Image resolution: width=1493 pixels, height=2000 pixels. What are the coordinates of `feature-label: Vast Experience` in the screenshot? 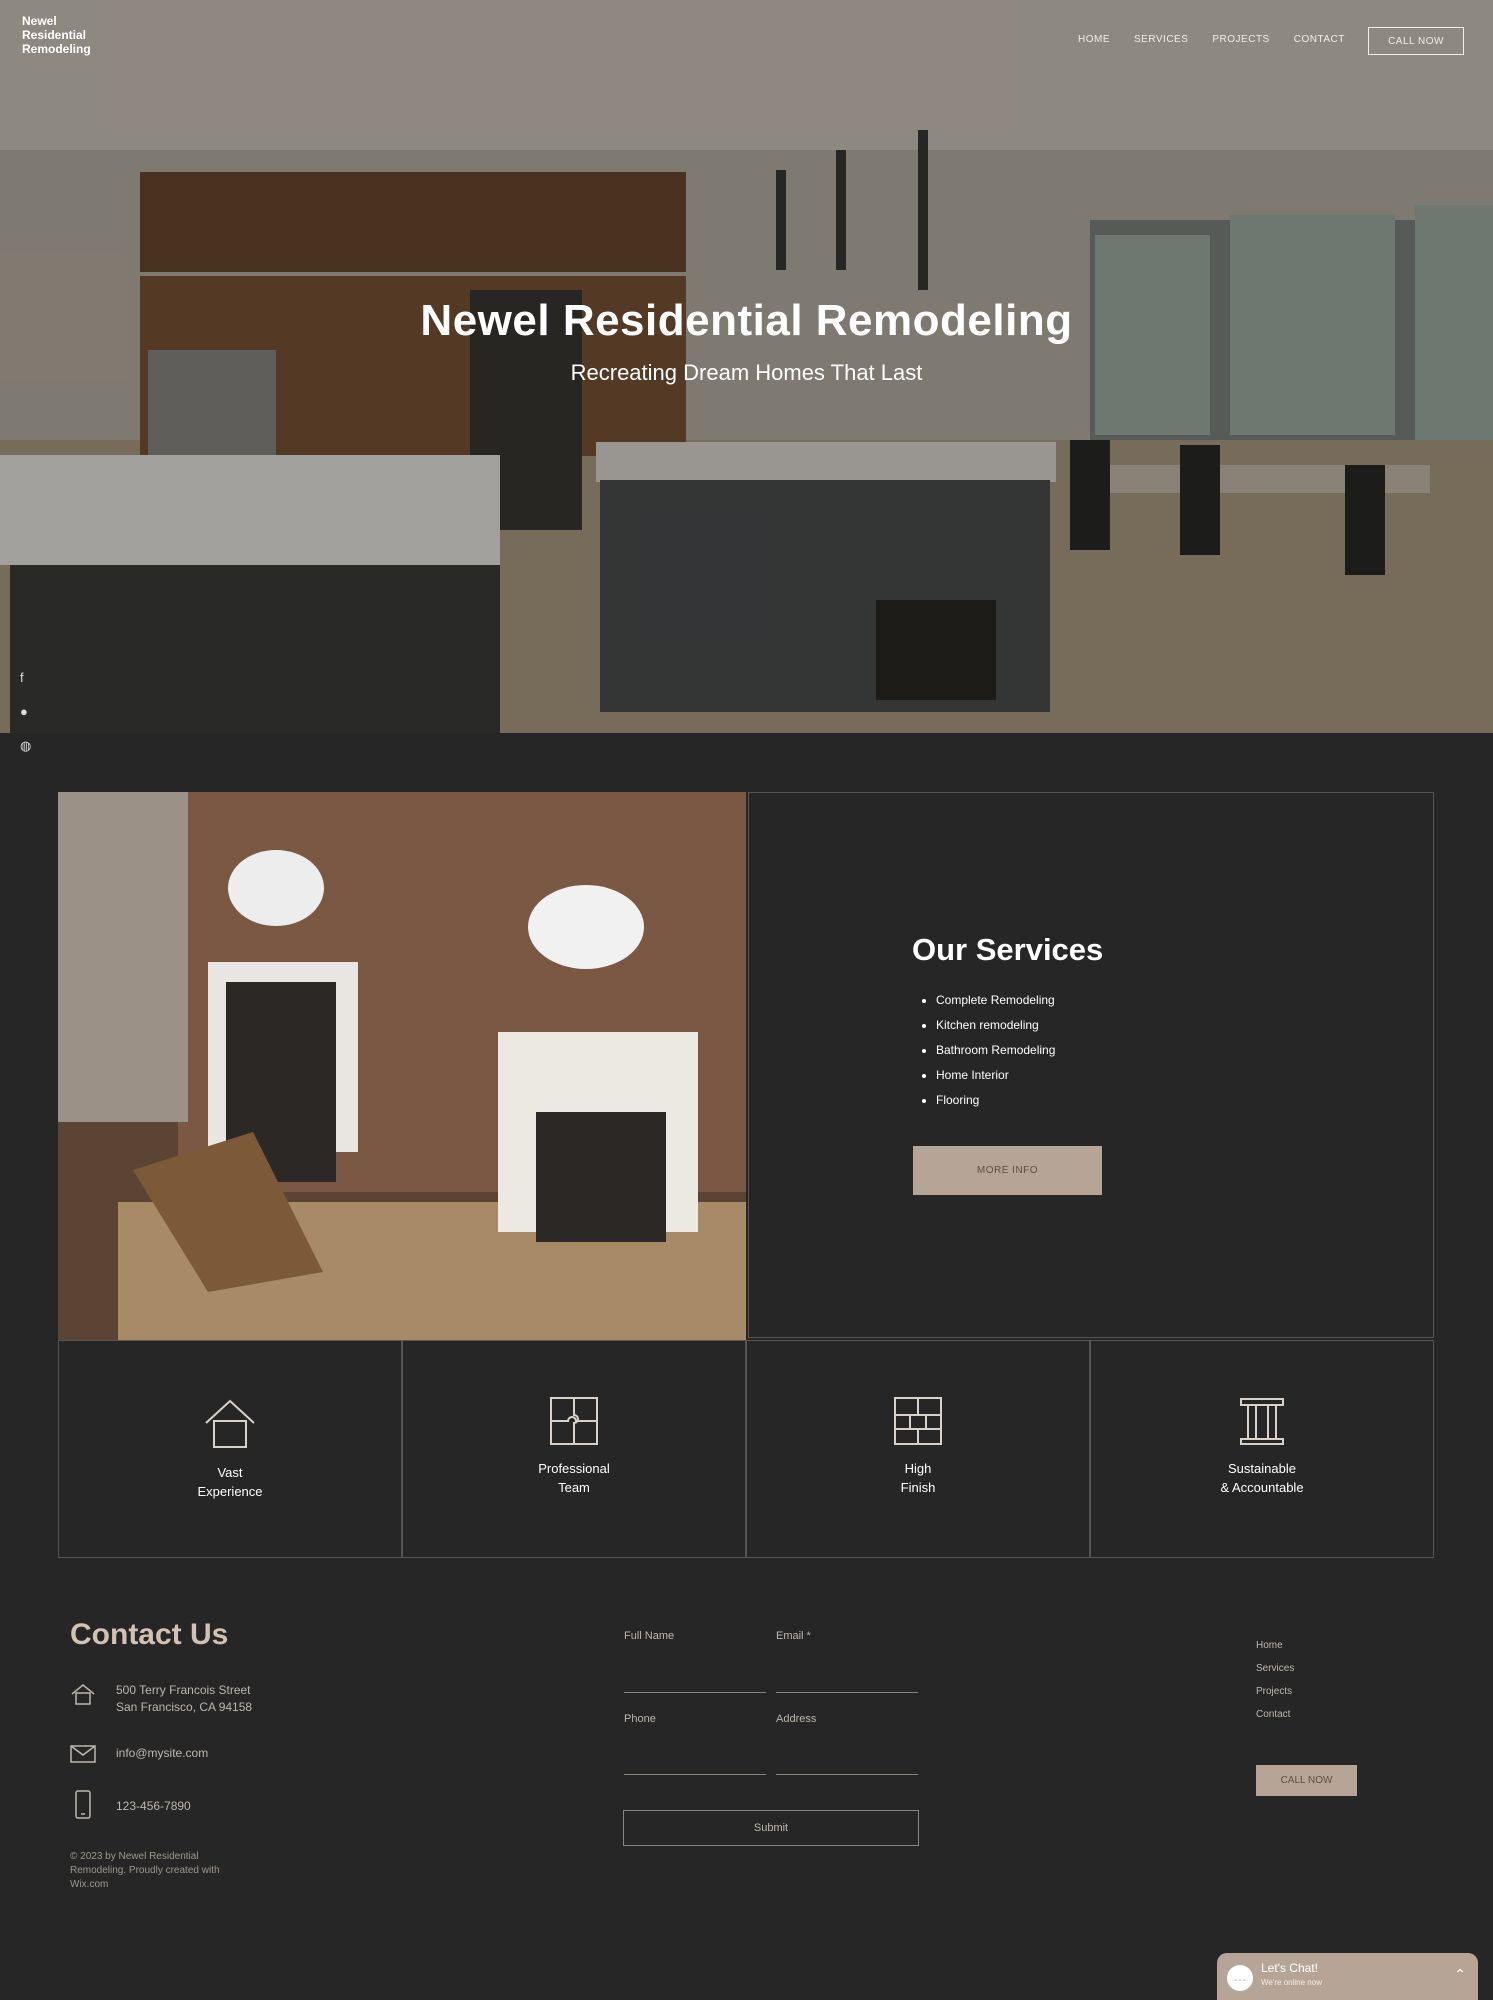 It's located at (230, 1482).